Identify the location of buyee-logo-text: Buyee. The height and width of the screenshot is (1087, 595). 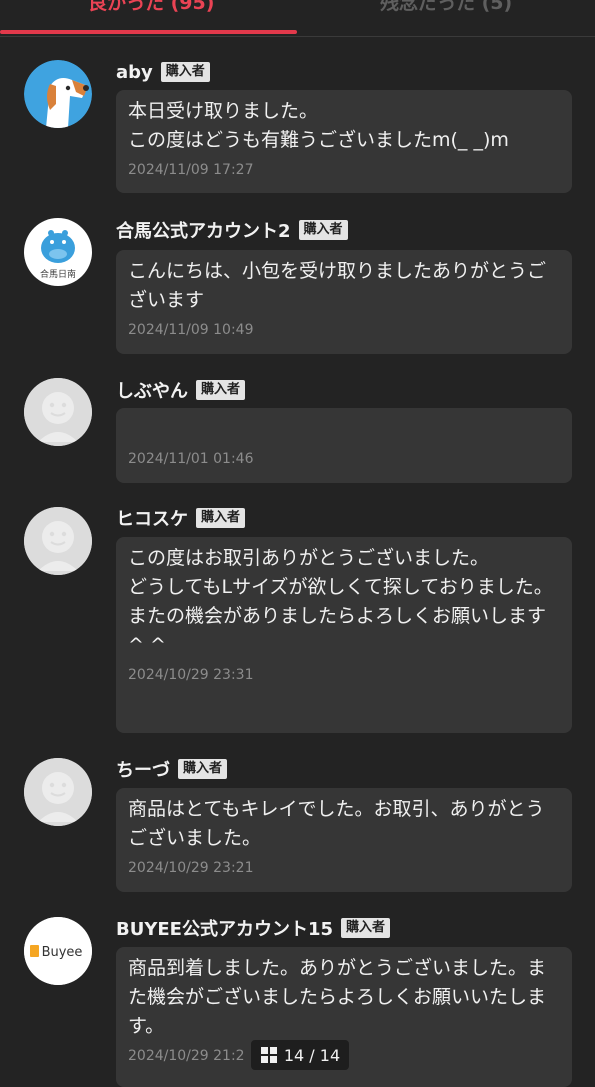
(62, 952).